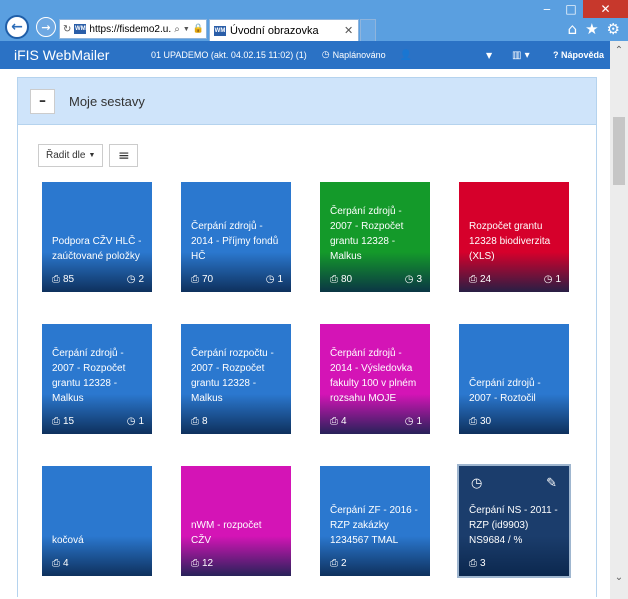  I want to click on print-count: ⎙ 12, so click(202, 563).